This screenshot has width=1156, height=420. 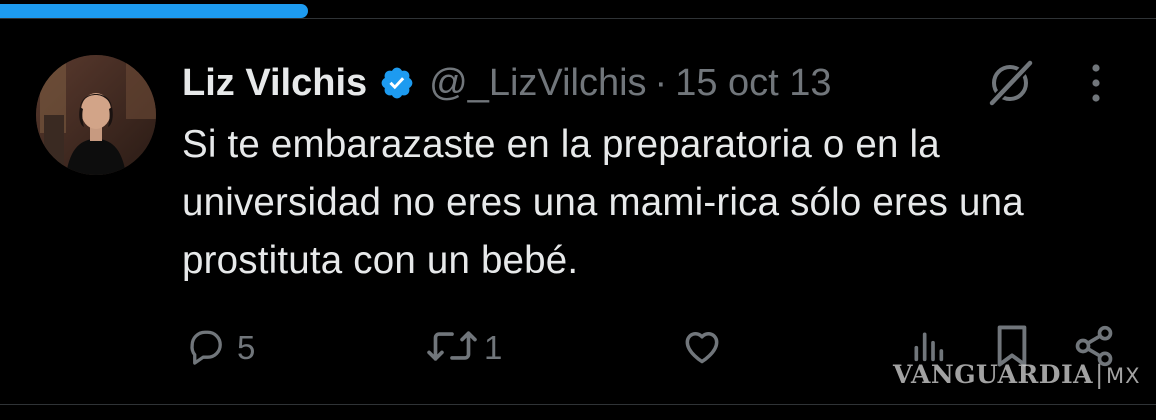 I want to click on bottom-divider, so click(x=578, y=404).